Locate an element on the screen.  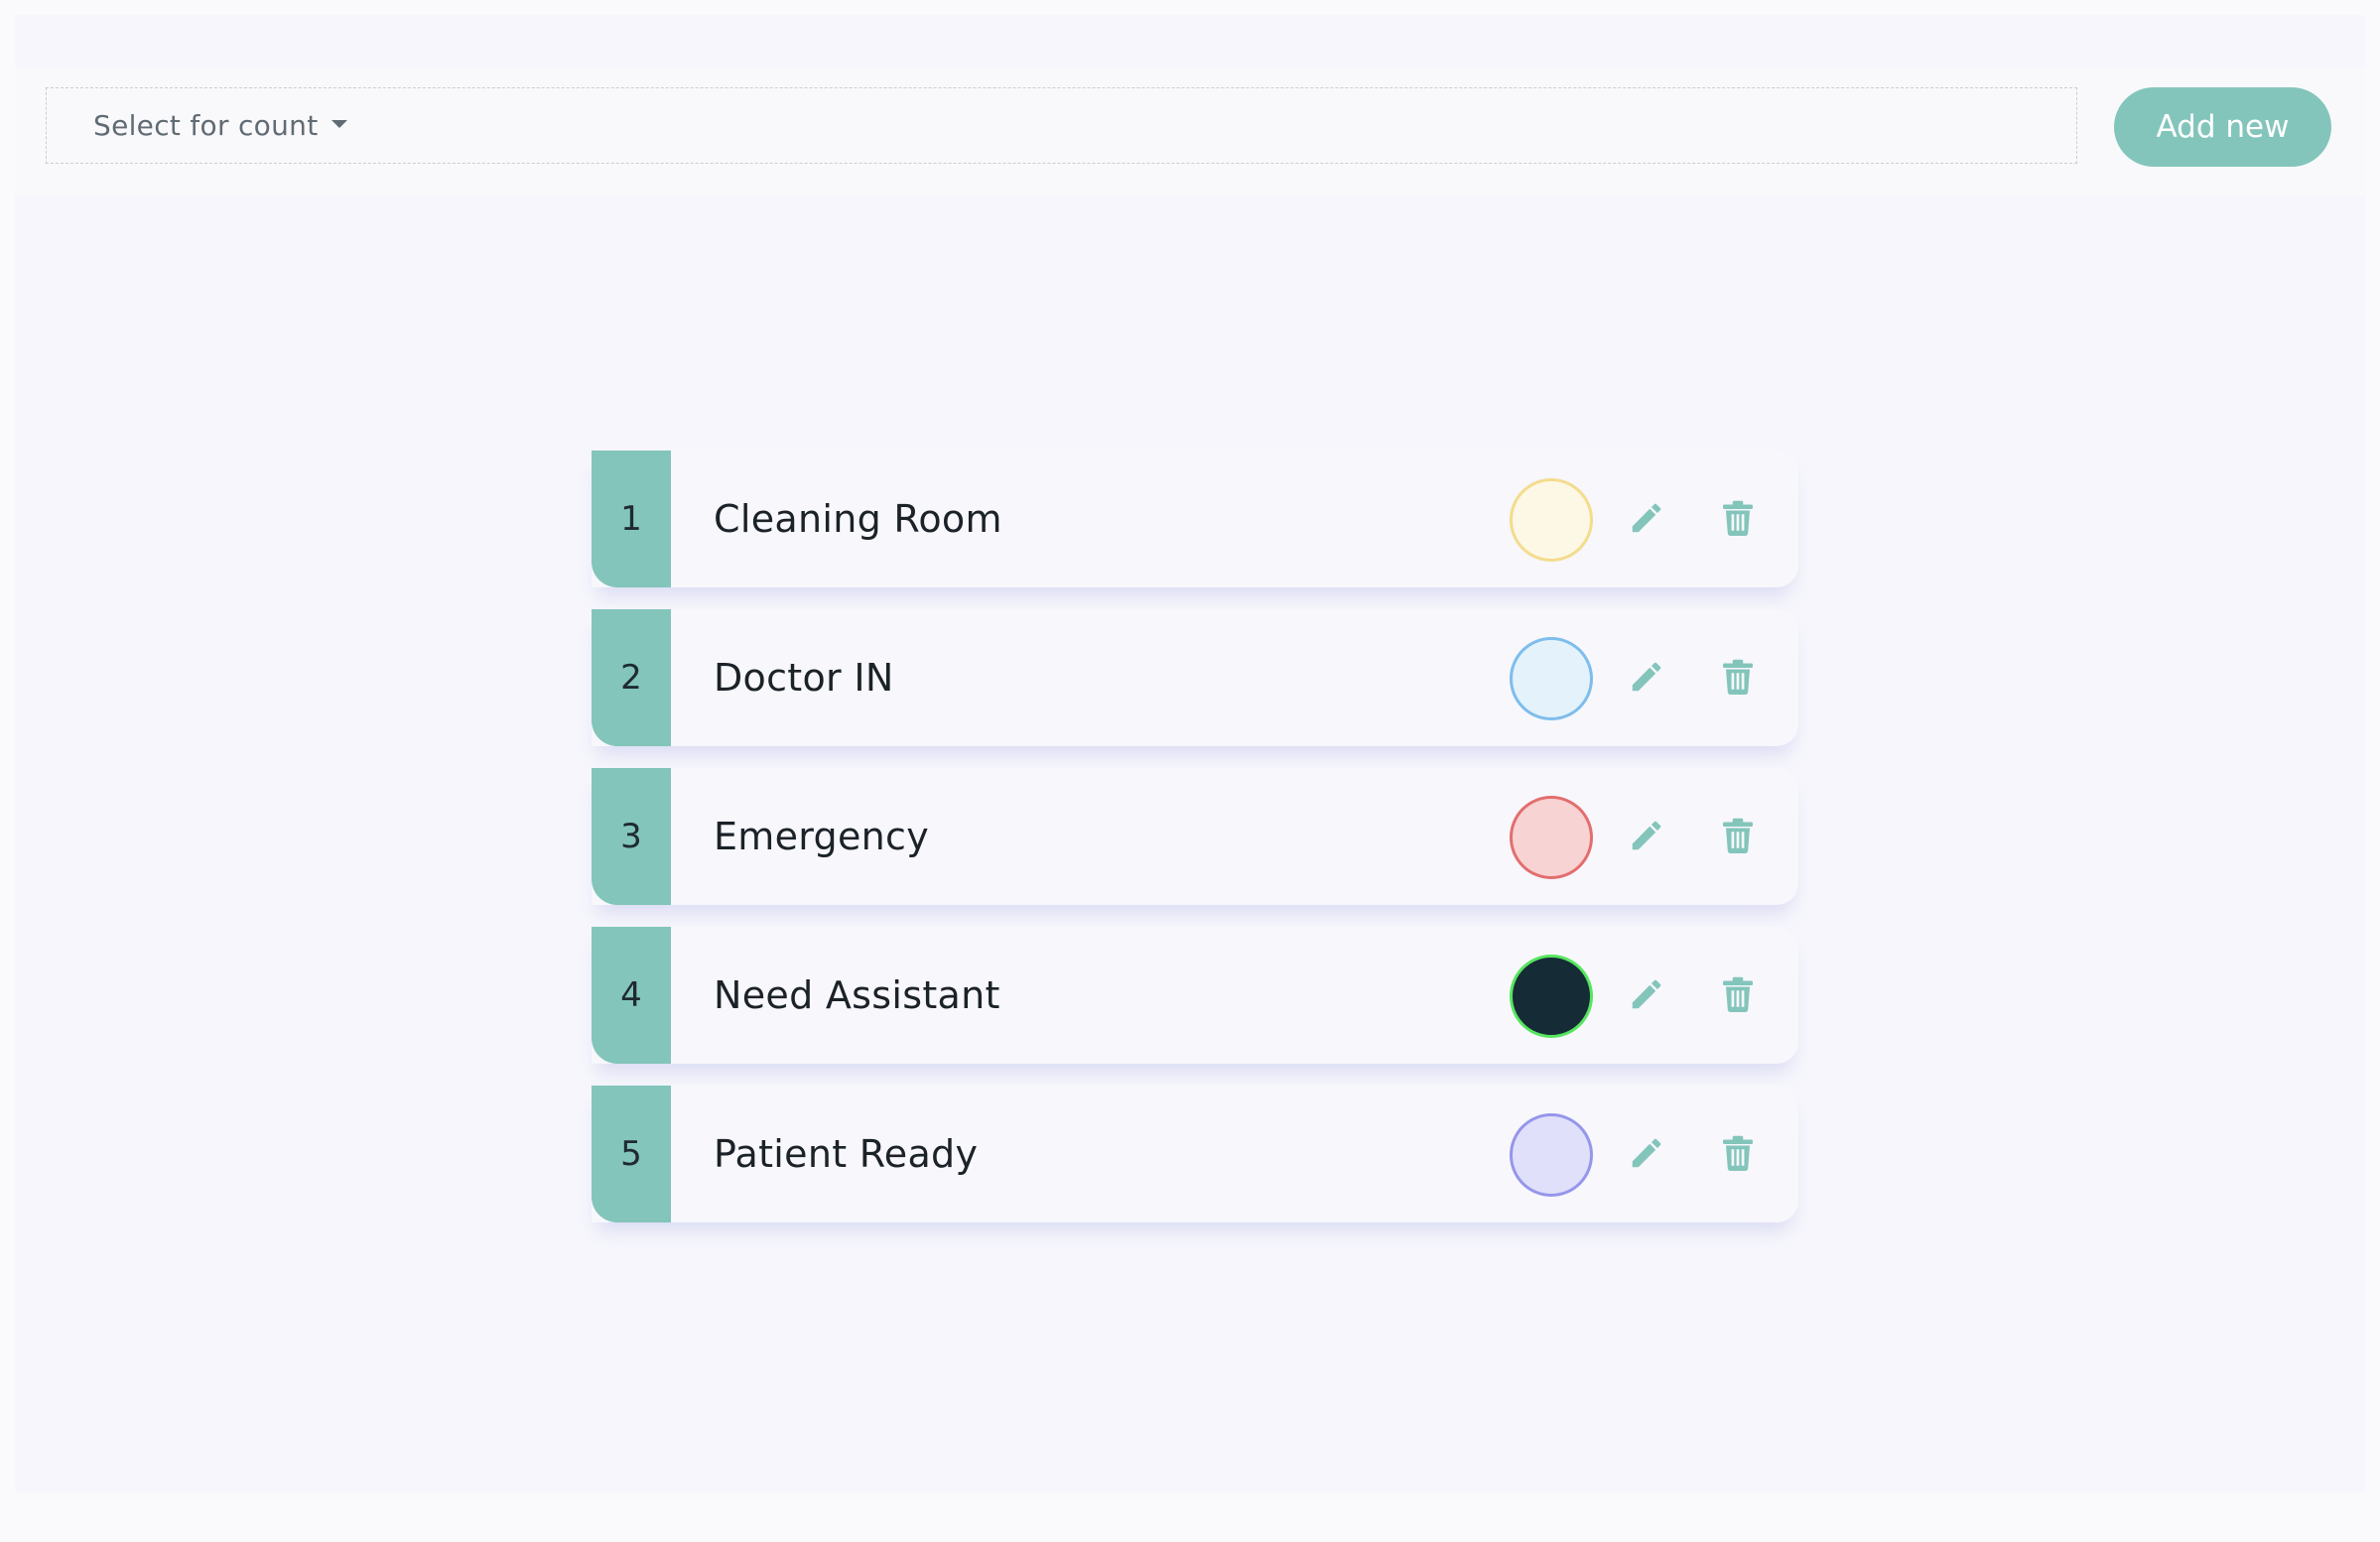
list-item: 1 Cleaning Room is located at coordinates (1195, 518).